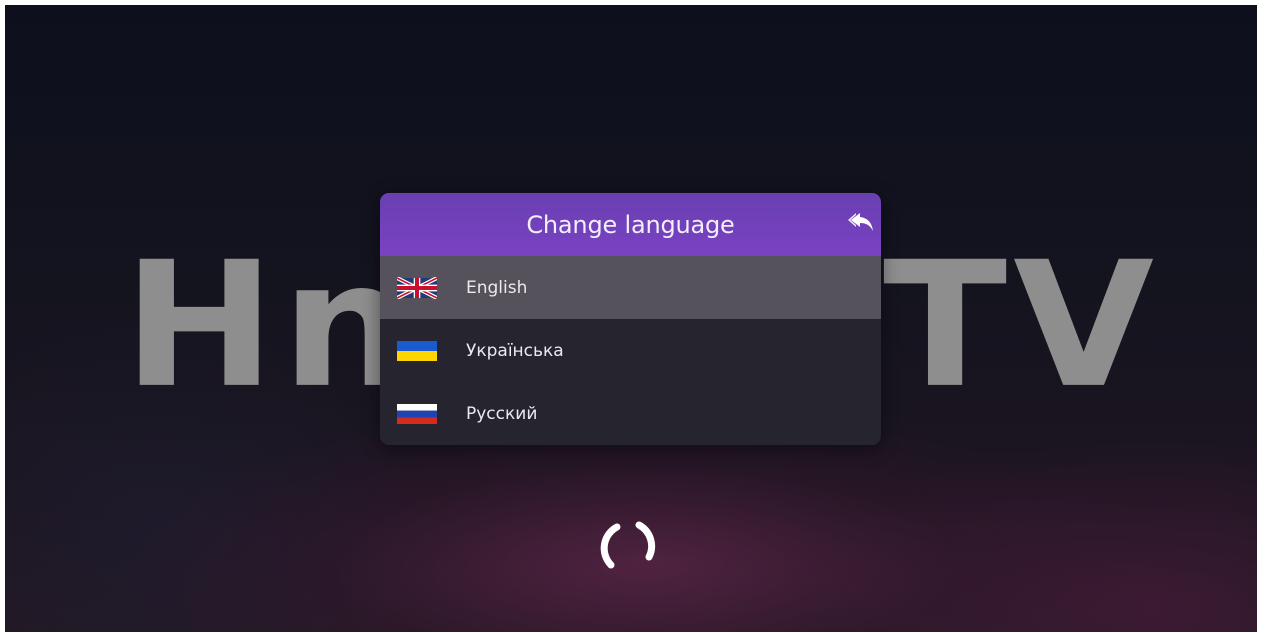 The image size is (1266, 633). What do you see at coordinates (417, 350) in the screenshot?
I see `ukraine-flag-icon` at bounding box center [417, 350].